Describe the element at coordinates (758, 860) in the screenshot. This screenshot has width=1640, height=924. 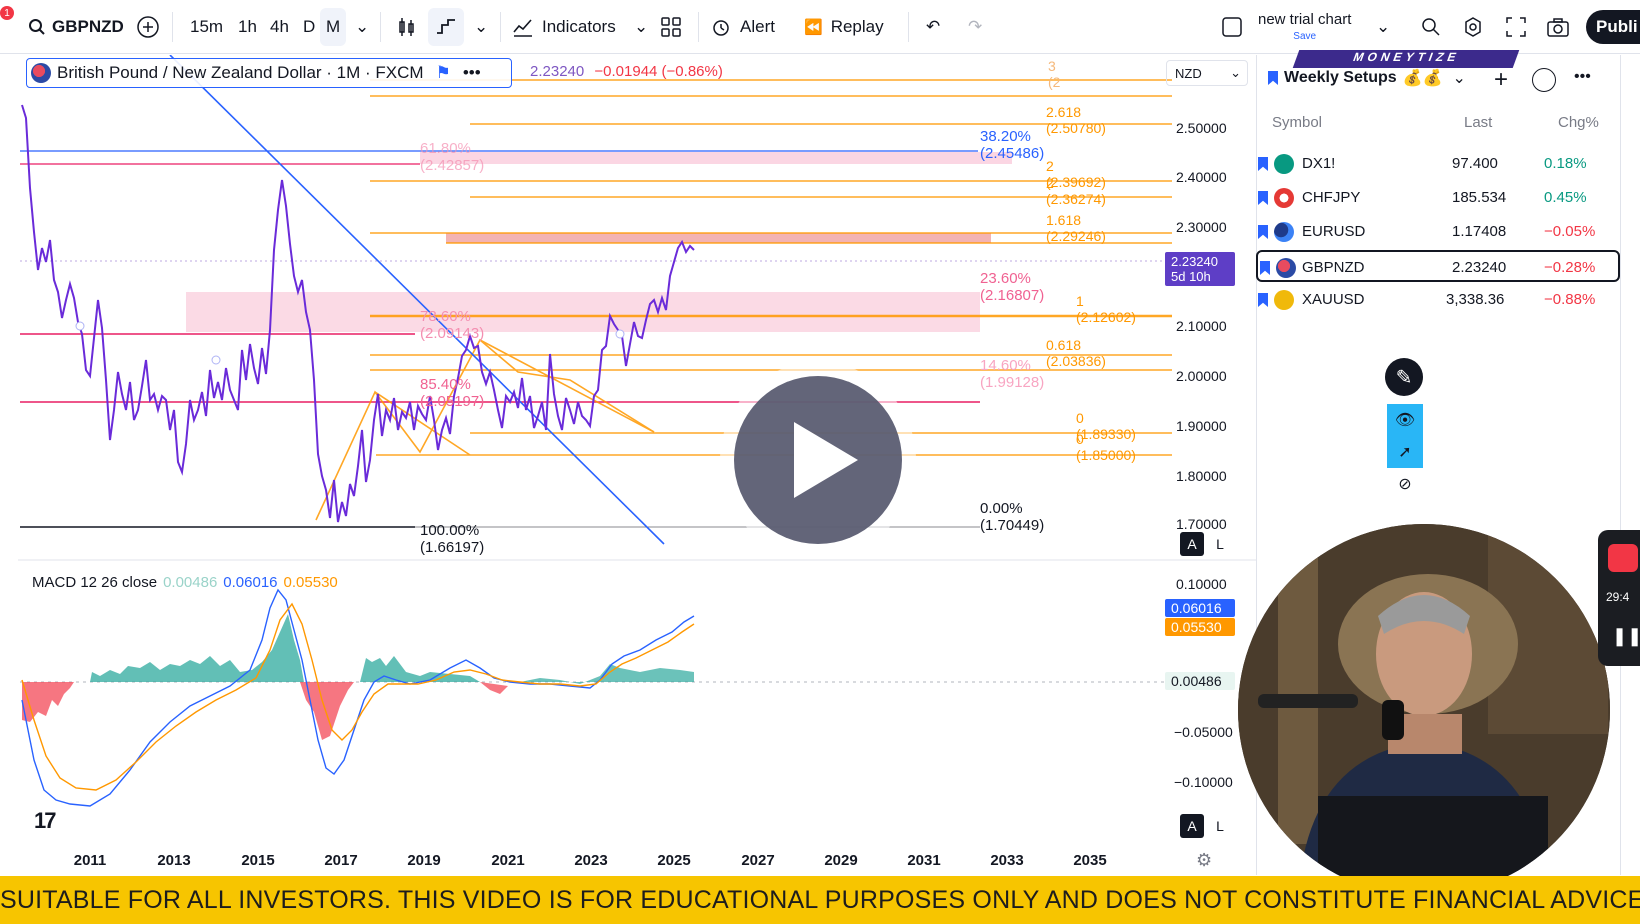
I see `time-tick: 2027` at that location.